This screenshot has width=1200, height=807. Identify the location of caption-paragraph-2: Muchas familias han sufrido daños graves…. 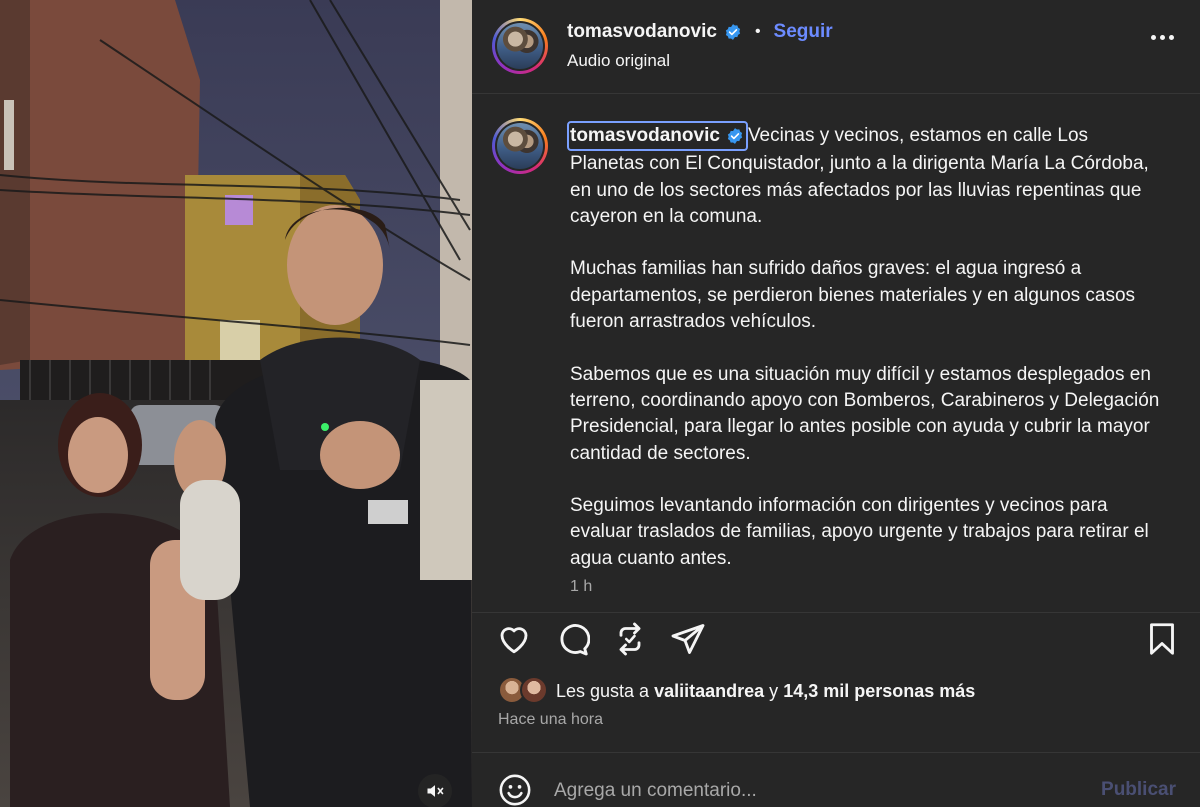
(853, 295).